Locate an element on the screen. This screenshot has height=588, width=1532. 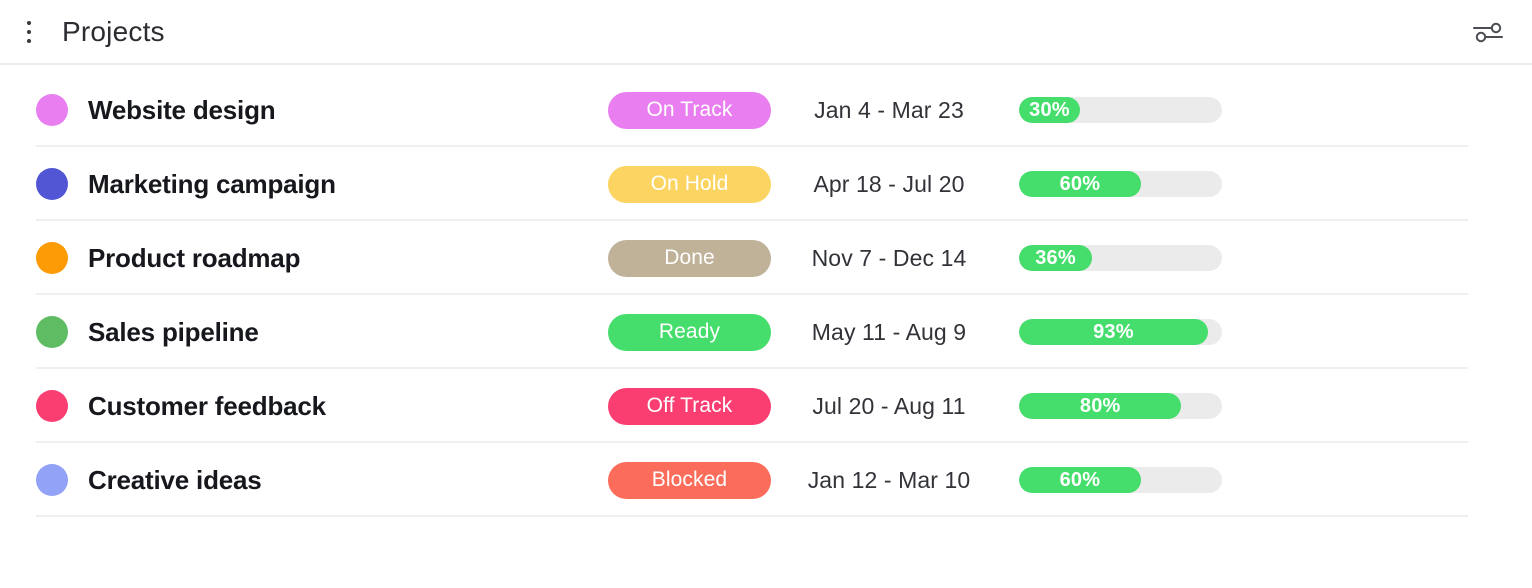
sliders-settings-icon is located at coordinates (1488, 32).